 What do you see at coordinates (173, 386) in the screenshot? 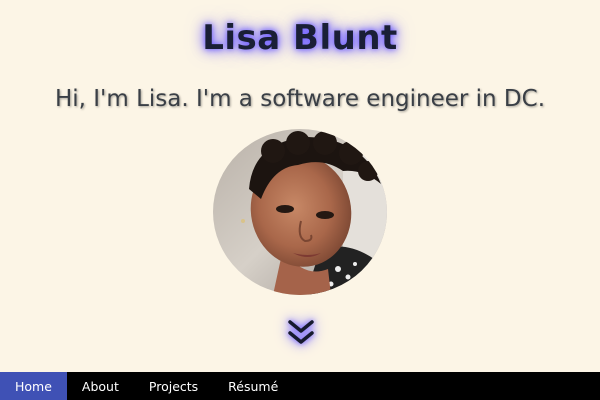
I see `nav-item-projects: Projects` at bounding box center [173, 386].